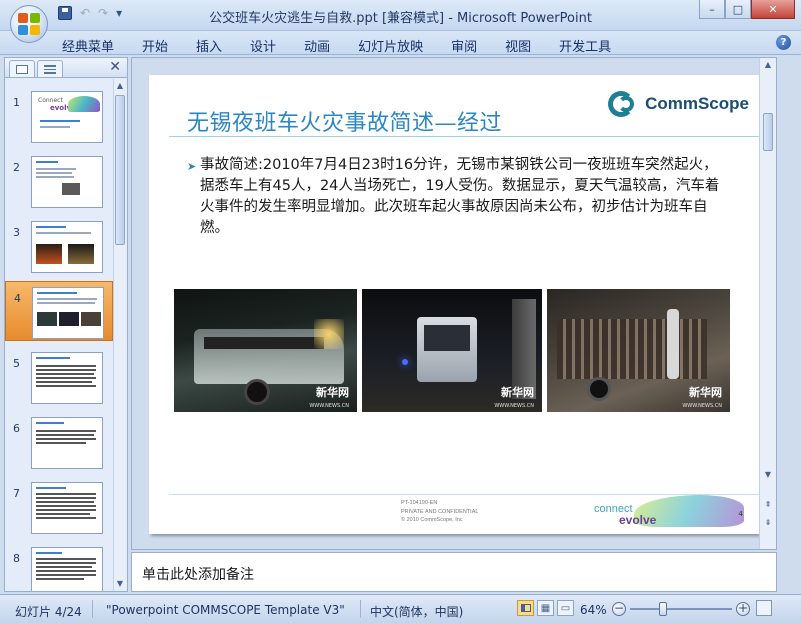  I want to click on slide-sorter-button: ▦, so click(545, 608).